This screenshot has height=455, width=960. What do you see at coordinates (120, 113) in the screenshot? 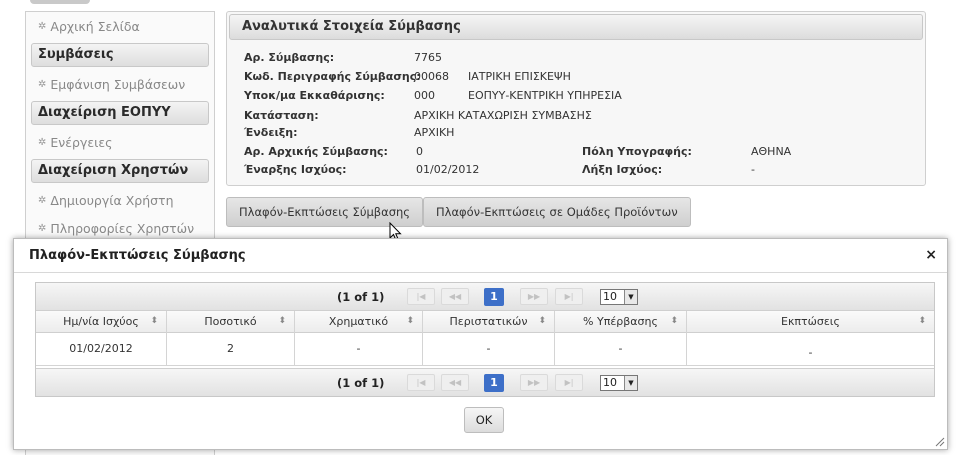
I see `sidebar-group-eopyy: Διαχείριση ΕΟΠΥΥ` at bounding box center [120, 113].